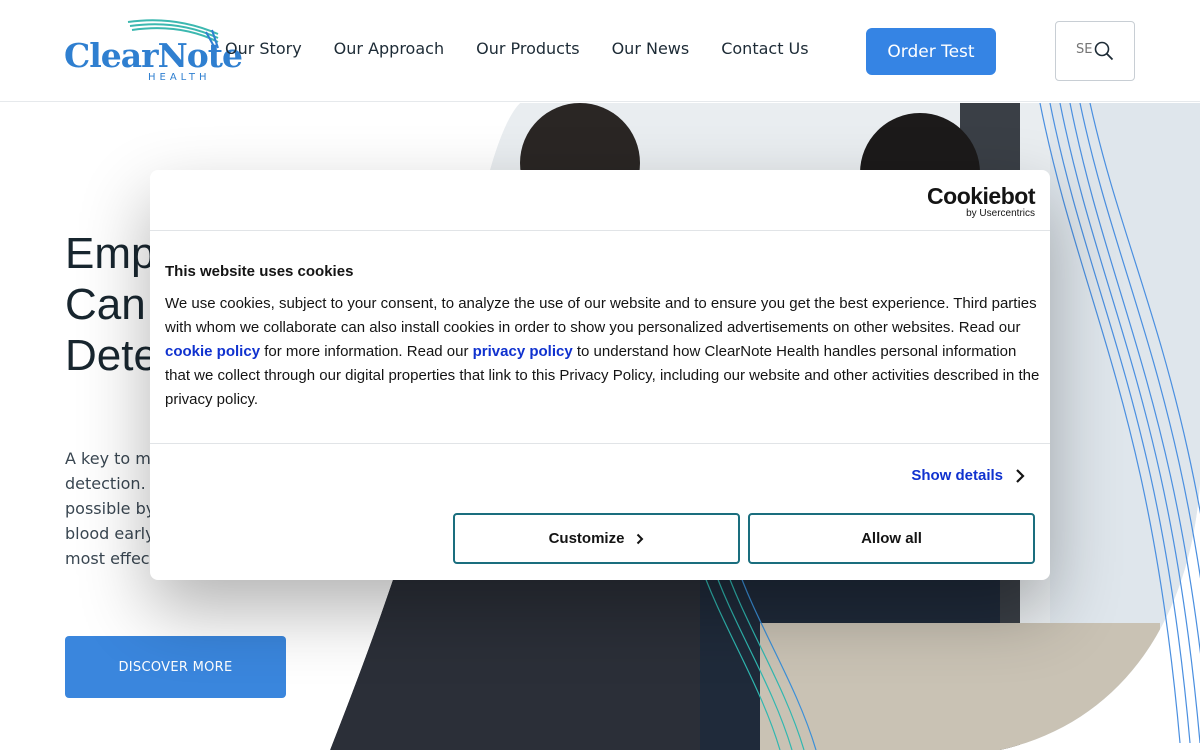 The height and width of the screenshot is (750, 1200). What do you see at coordinates (111, 355) in the screenshot?
I see `hero-headline-line: Dete` at bounding box center [111, 355].